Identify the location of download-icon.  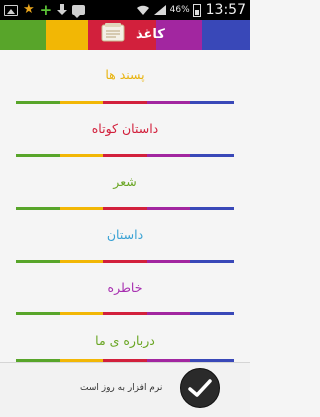
(62, 10).